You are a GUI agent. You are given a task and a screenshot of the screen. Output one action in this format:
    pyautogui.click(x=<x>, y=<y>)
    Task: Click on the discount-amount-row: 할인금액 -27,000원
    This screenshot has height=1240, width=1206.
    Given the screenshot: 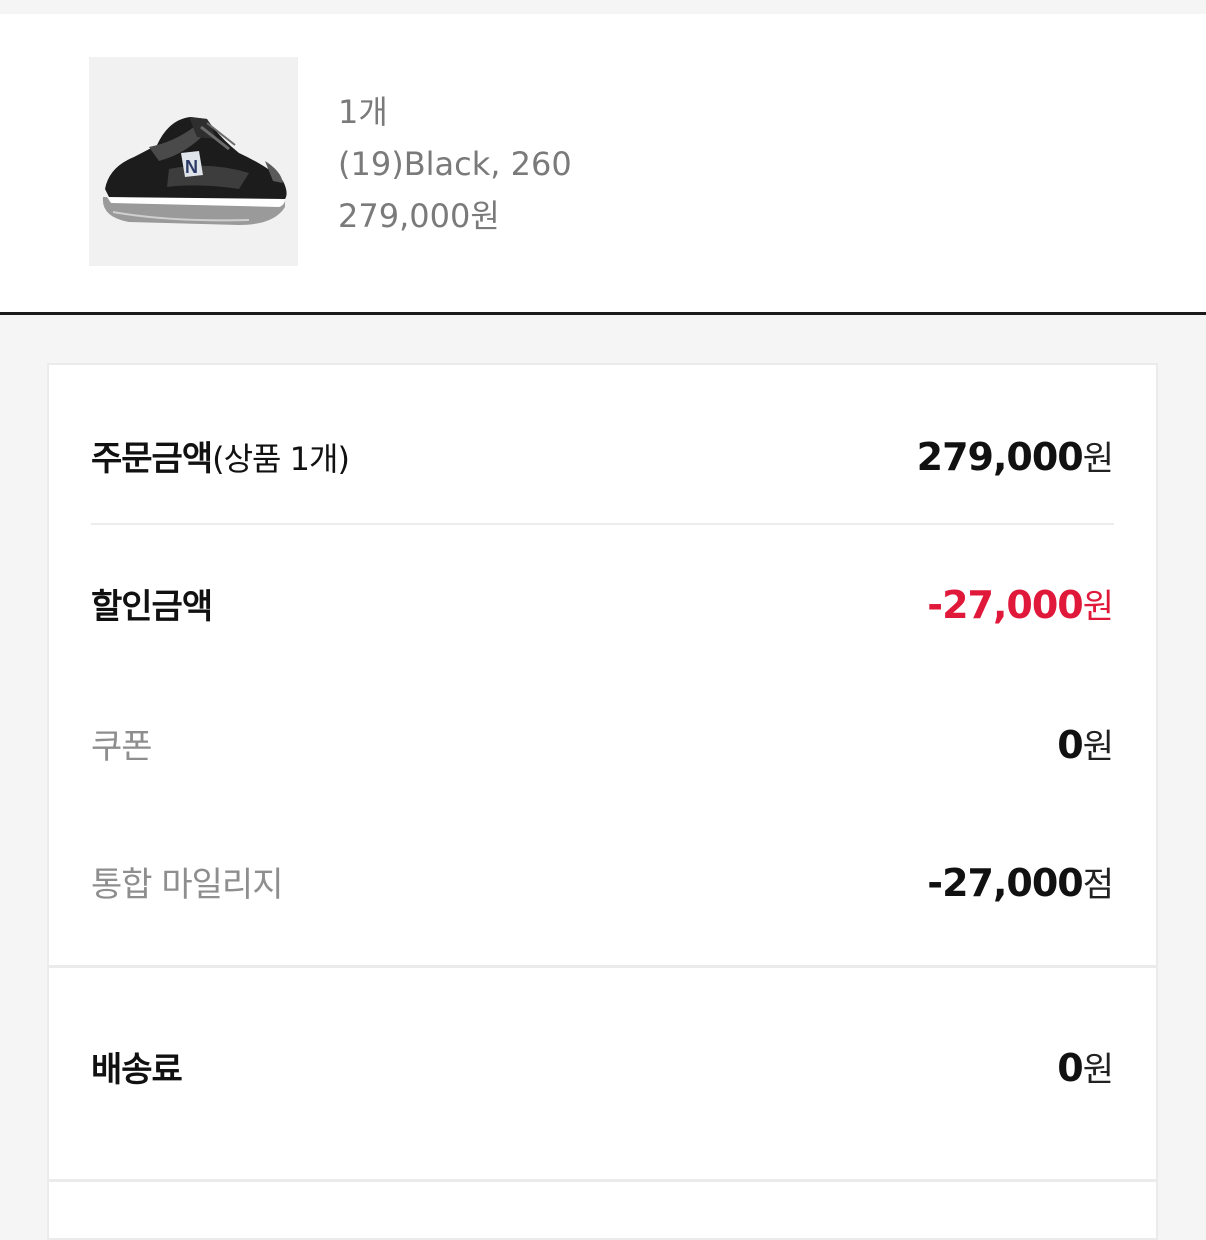 What is the action you would take?
    pyautogui.click(x=602, y=603)
    